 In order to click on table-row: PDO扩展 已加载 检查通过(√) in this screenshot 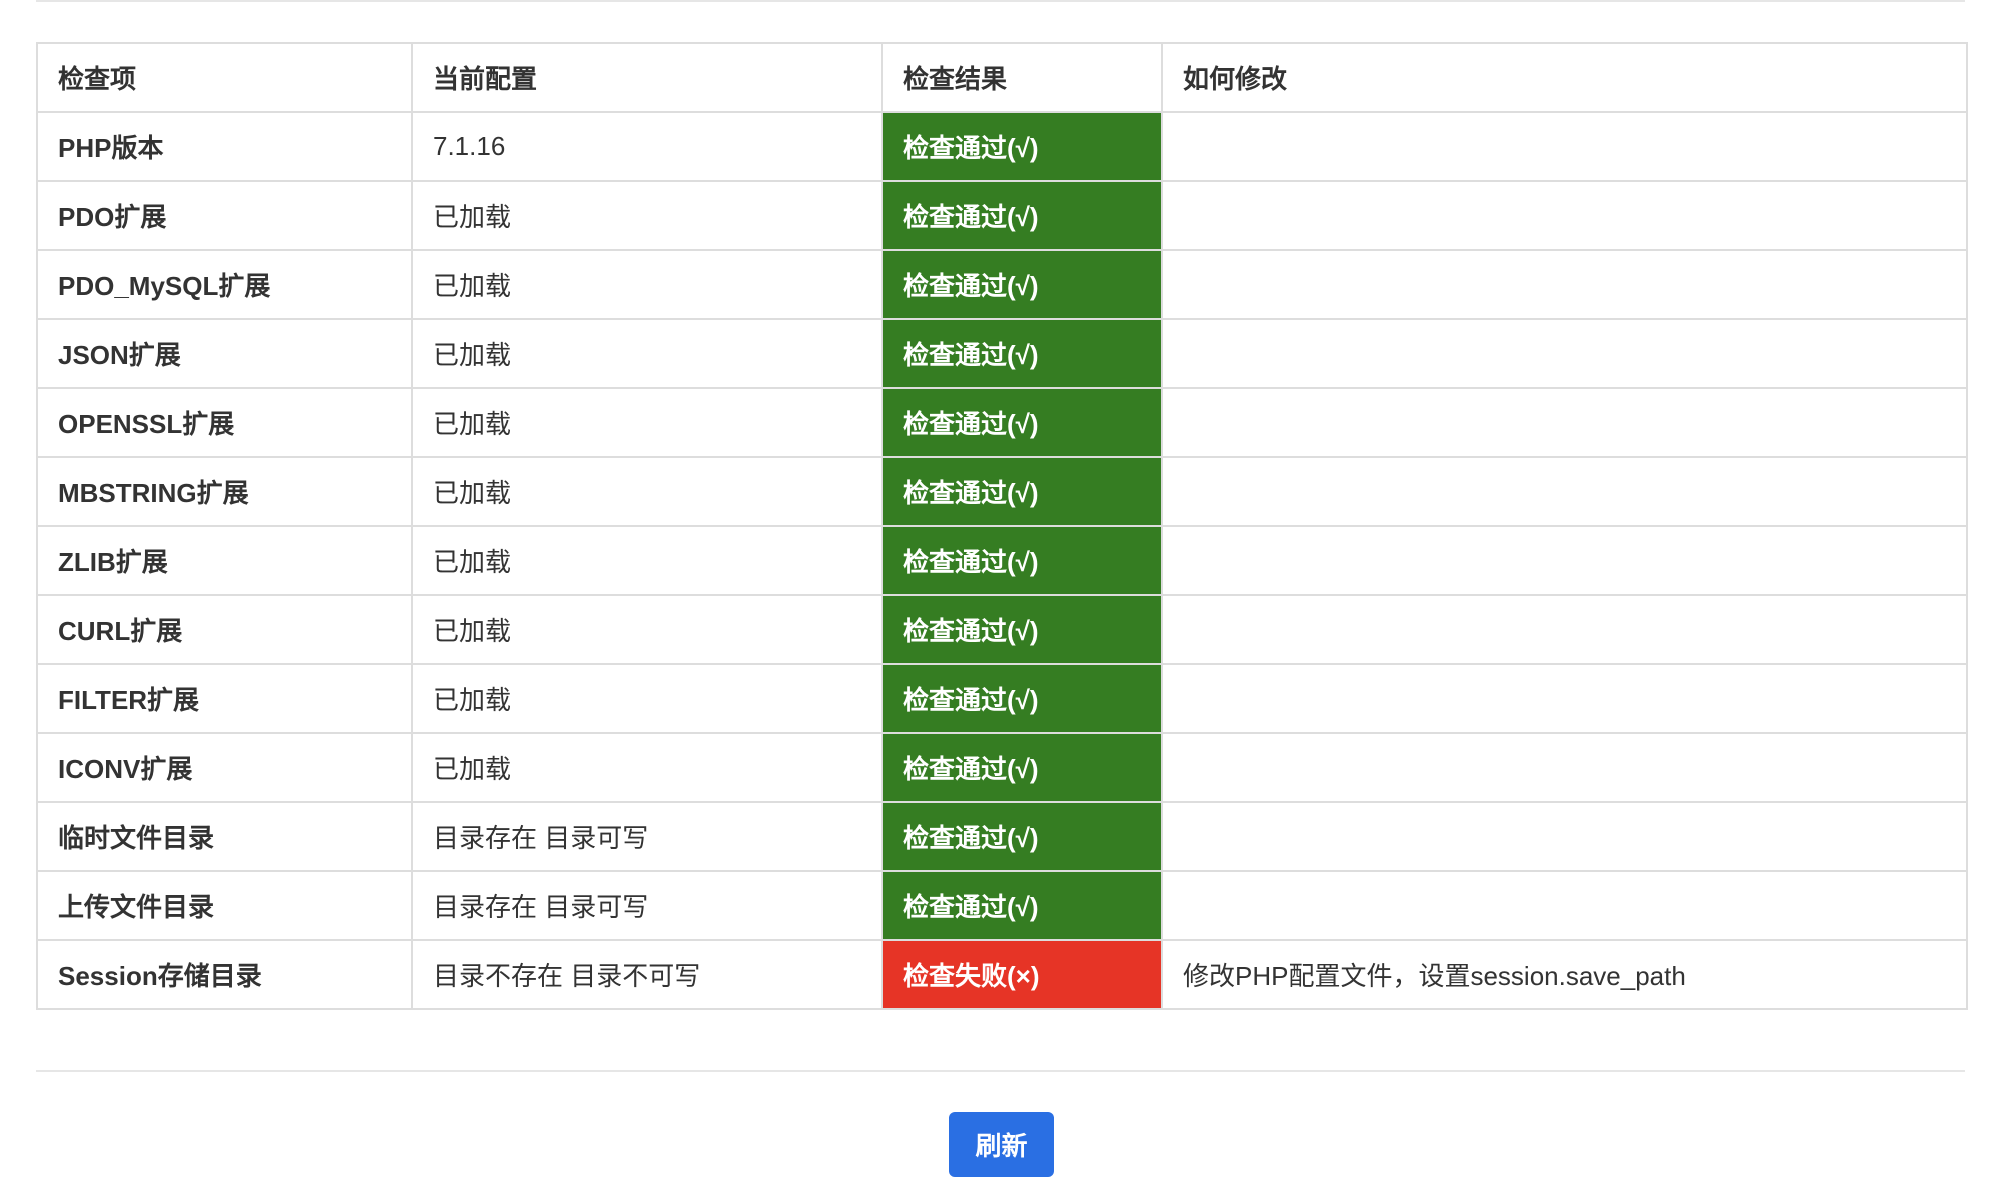, I will do `click(1002, 215)`.